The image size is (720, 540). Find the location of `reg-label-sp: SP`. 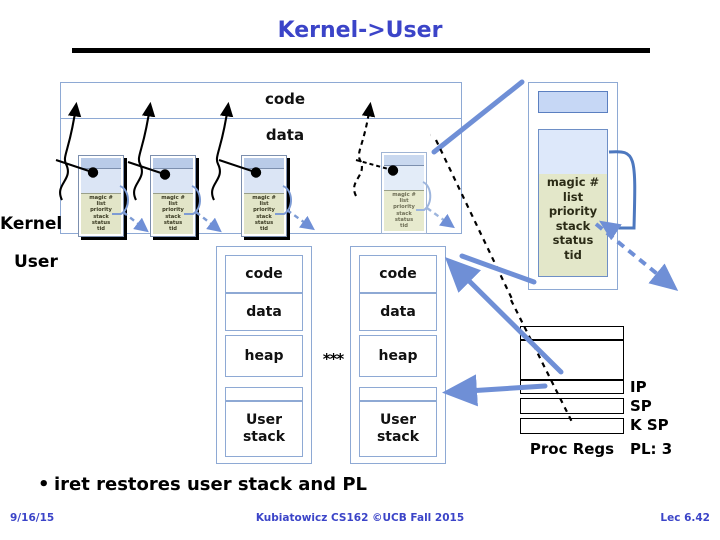

reg-label-sp: SP is located at coordinates (641, 406).